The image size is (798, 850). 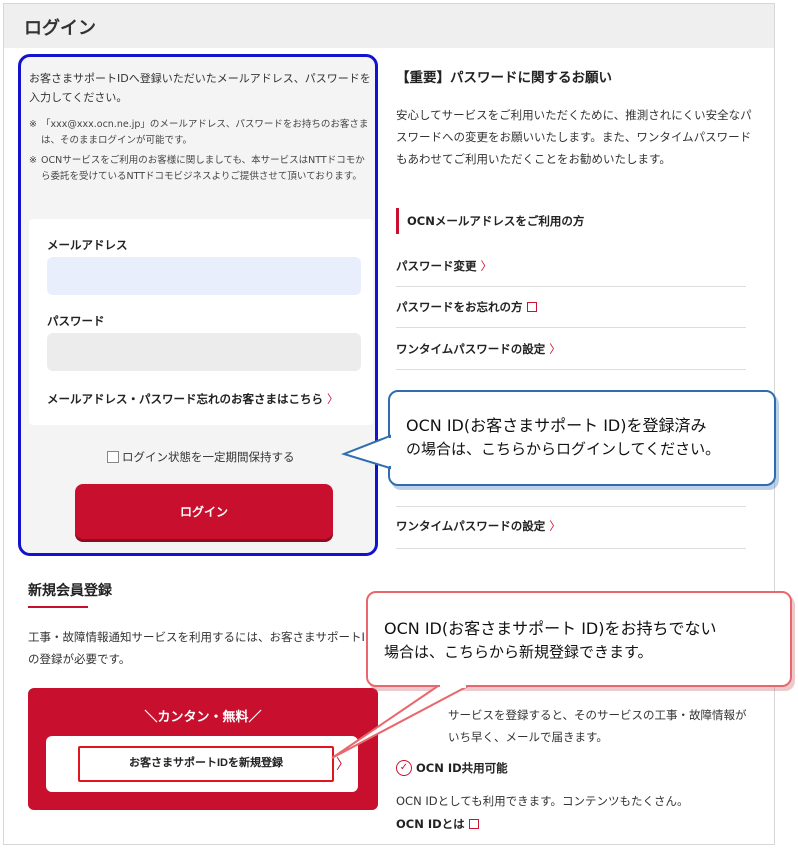 What do you see at coordinates (204, 352) in the screenshot?
I see `password-field` at bounding box center [204, 352].